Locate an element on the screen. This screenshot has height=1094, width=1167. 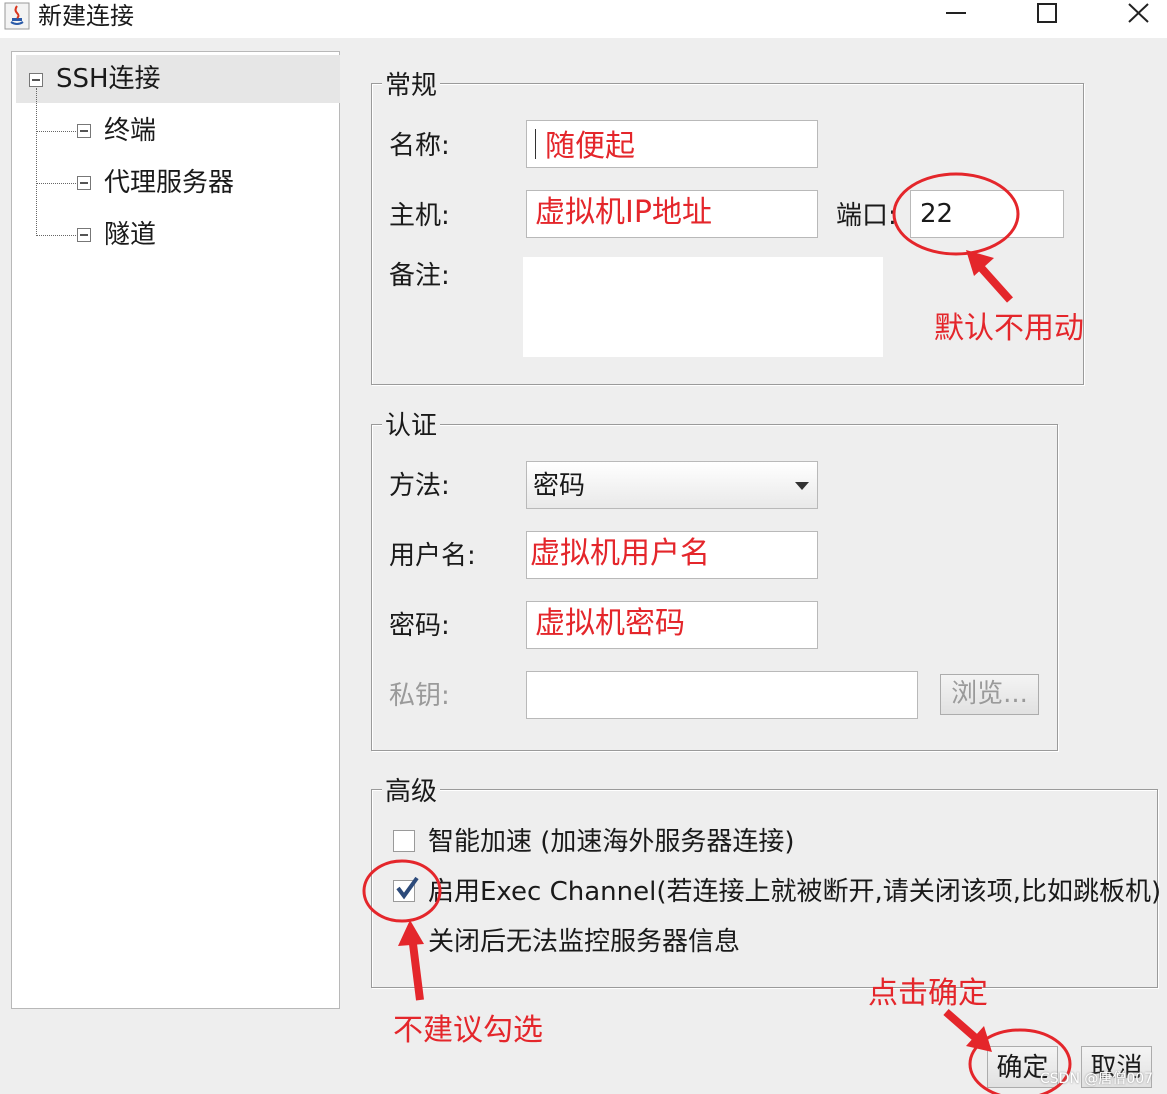
port-annotation: 默认不用动 is located at coordinates (1009, 328).